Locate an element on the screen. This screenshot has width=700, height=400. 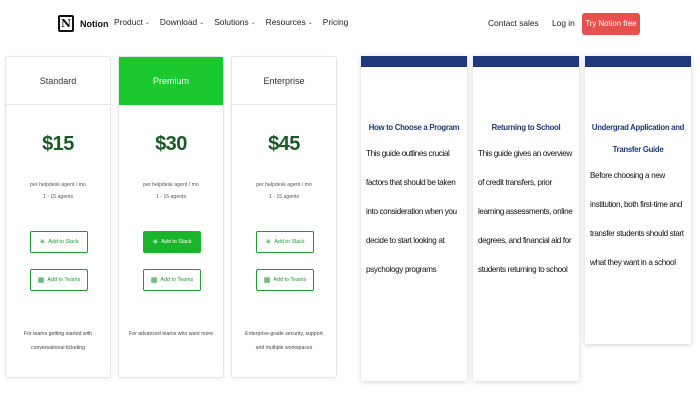
plan-price: $15 is located at coordinates (58, 144).